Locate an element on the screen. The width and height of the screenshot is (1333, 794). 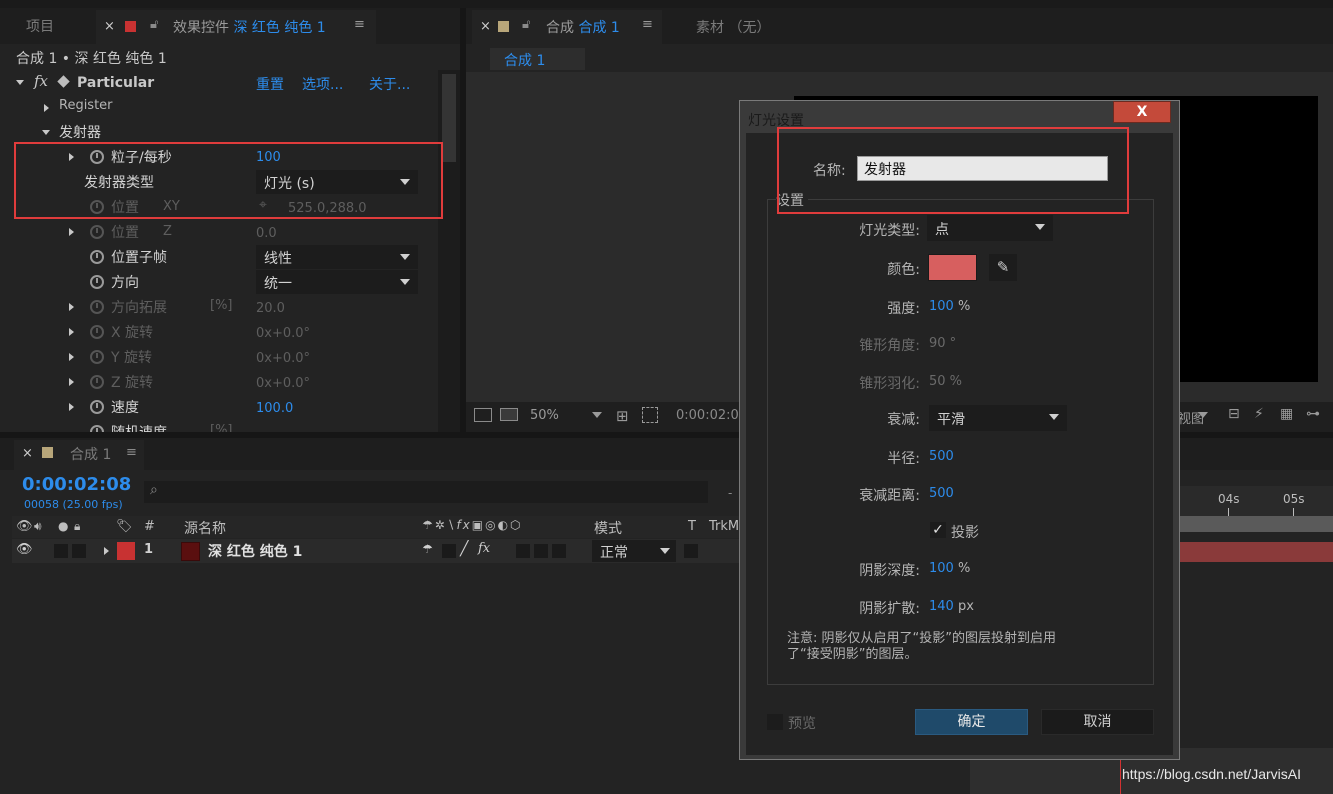
reset-link: 重置 is located at coordinates (270, 84).